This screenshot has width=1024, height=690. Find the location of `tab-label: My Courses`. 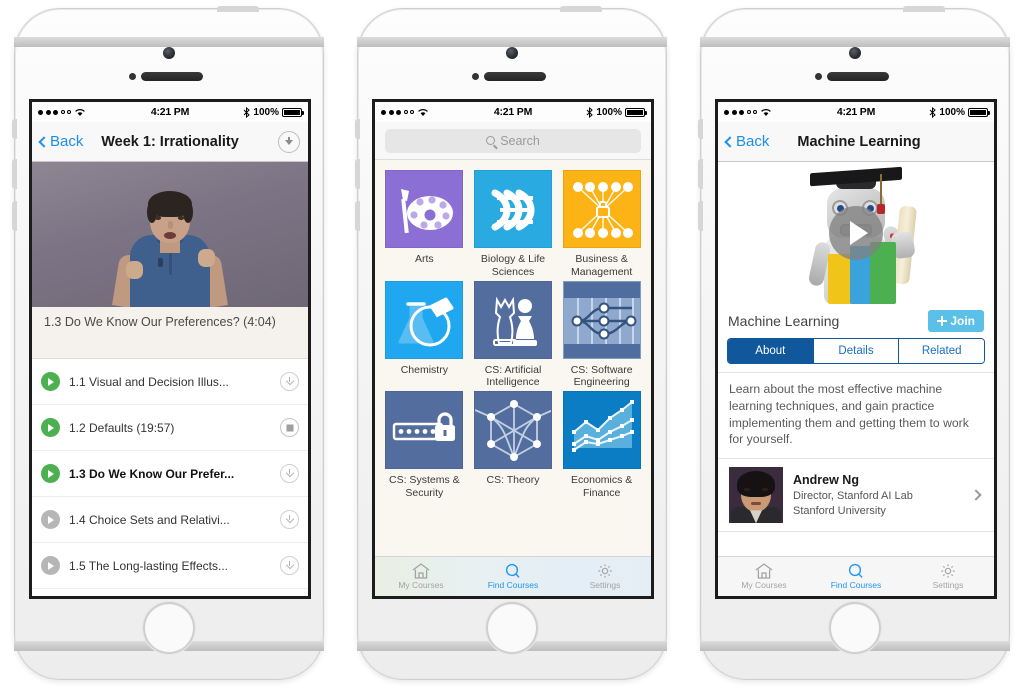

tab-label: My Courses is located at coordinates (764, 585).